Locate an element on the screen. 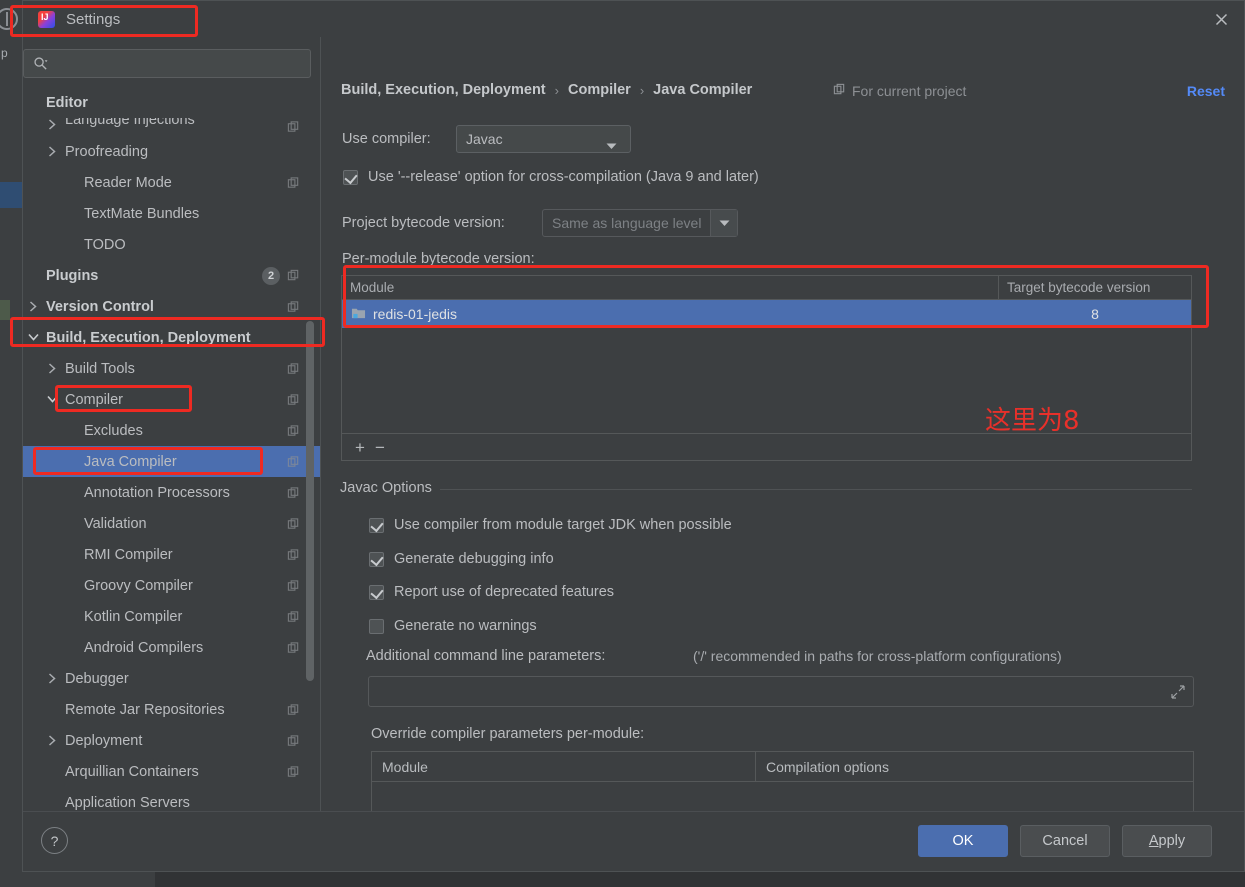 This screenshot has height=887, width=1245. project-bytecode-version-label: Project bytecode version: is located at coordinates (423, 223).